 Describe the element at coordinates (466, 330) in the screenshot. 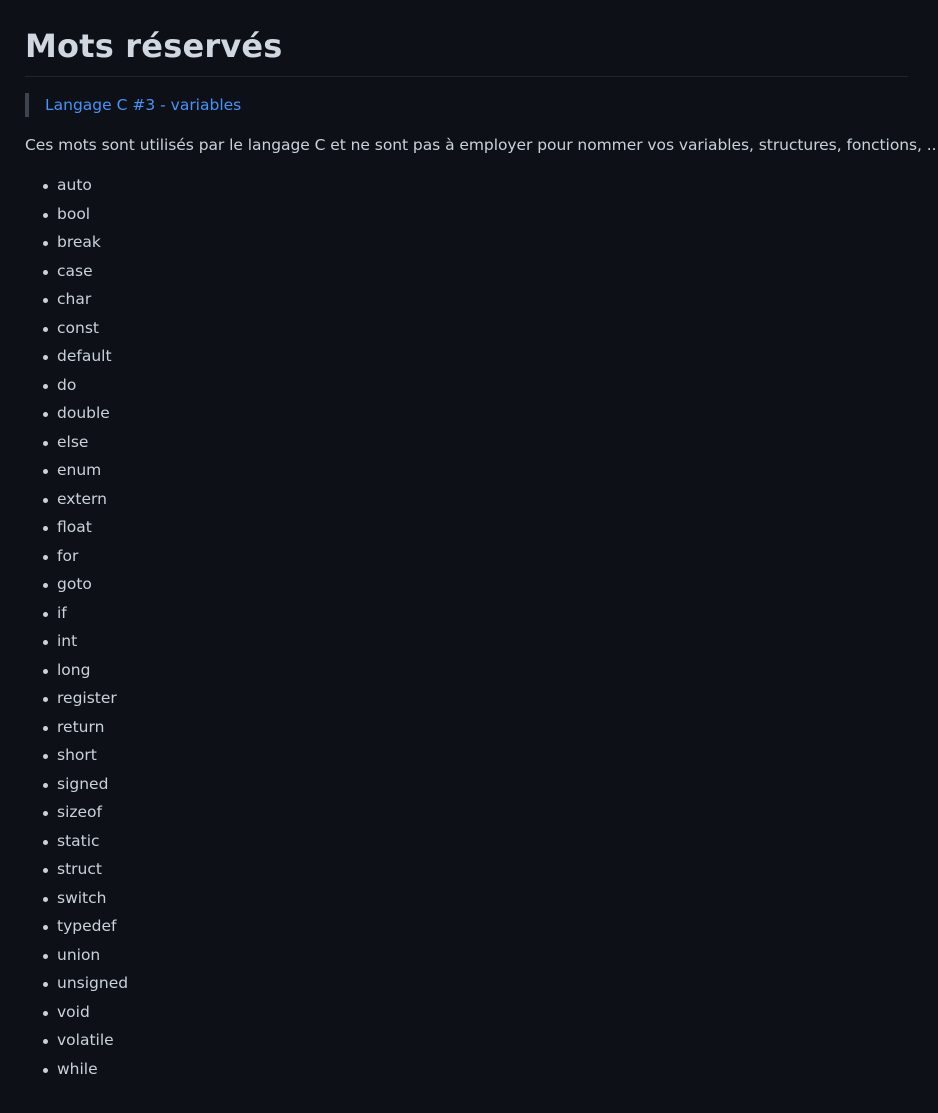

I see `list-item: const` at that location.